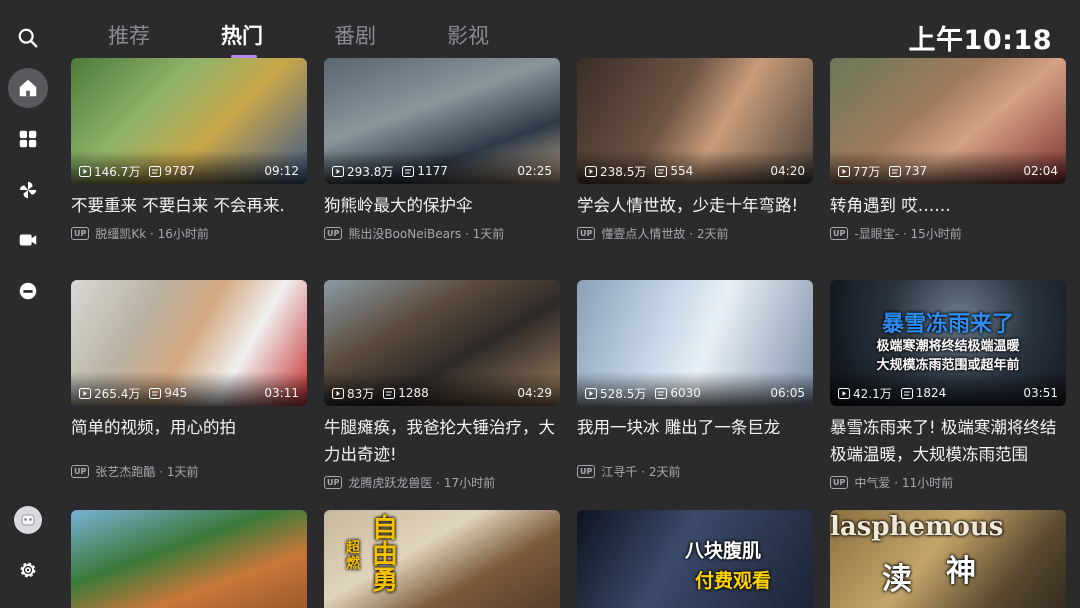 The width and height of the screenshot is (1080, 608). I want to click on video-card: 八块腹肌 付费观看, so click(695, 559).